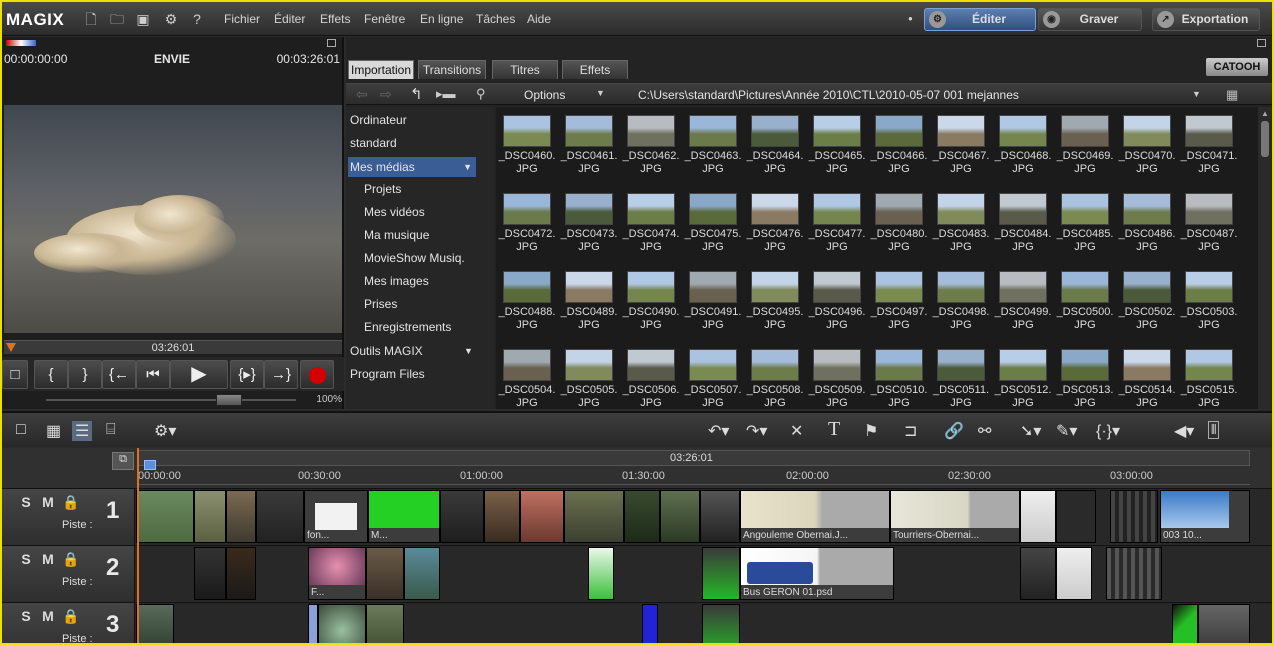 The height and width of the screenshot is (645, 1274). What do you see at coordinates (527, 375) in the screenshot?
I see `media-thumbnail: _DSC0504. JPG` at bounding box center [527, 375].